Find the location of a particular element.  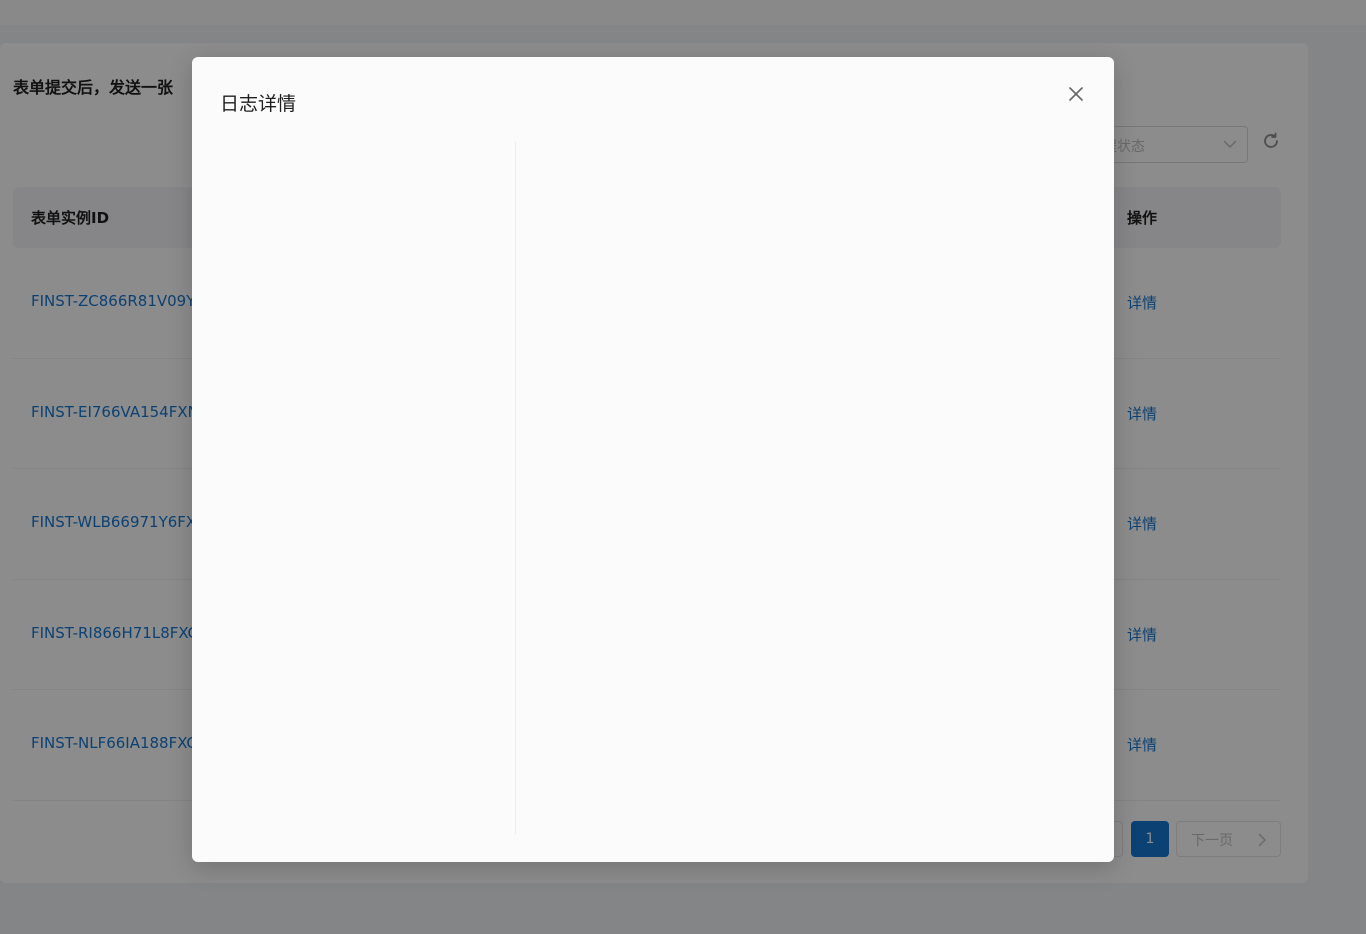

close-icon is located at coordinates (1076, 94).